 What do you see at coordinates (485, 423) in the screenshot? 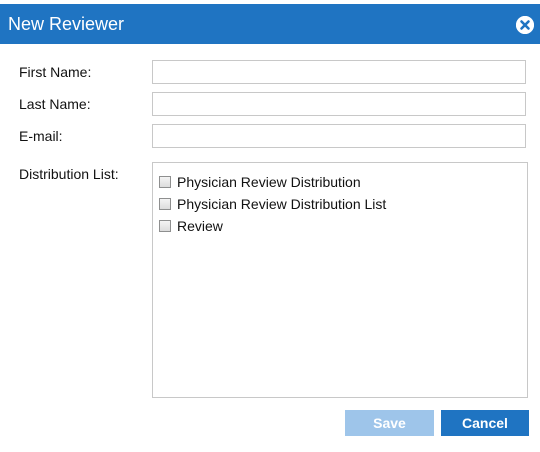
I see `cancel-button: Cancel` at bounding box center [485, 423].